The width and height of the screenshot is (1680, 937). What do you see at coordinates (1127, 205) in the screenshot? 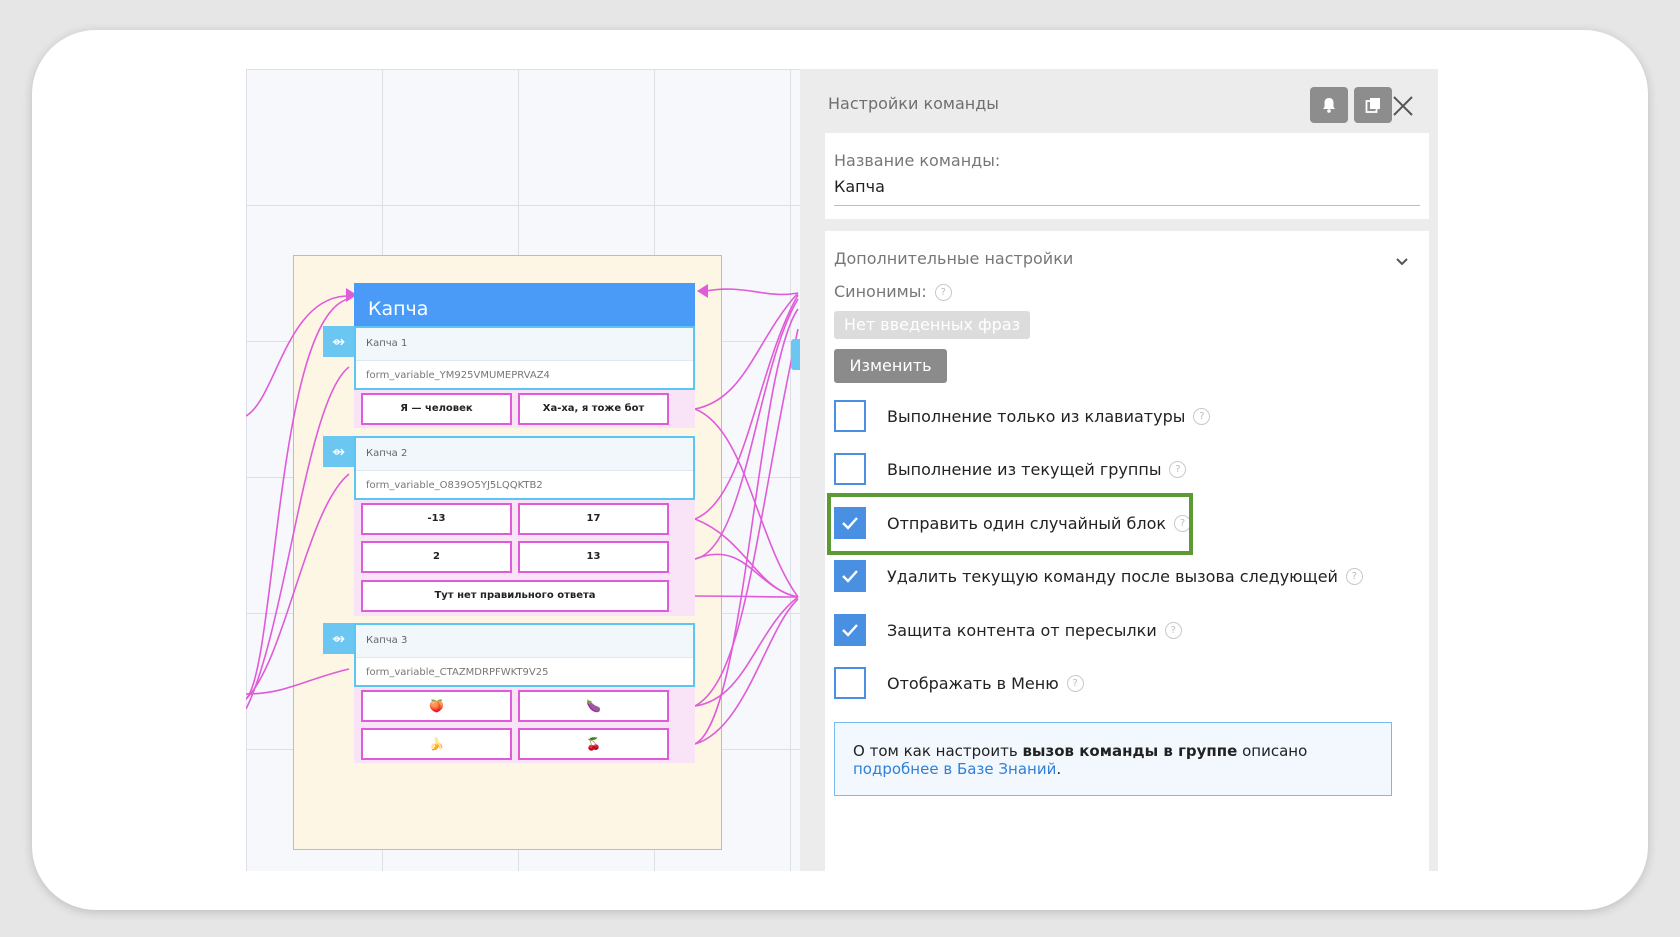
I see `input-underline` at bounding box center [1127, 205].